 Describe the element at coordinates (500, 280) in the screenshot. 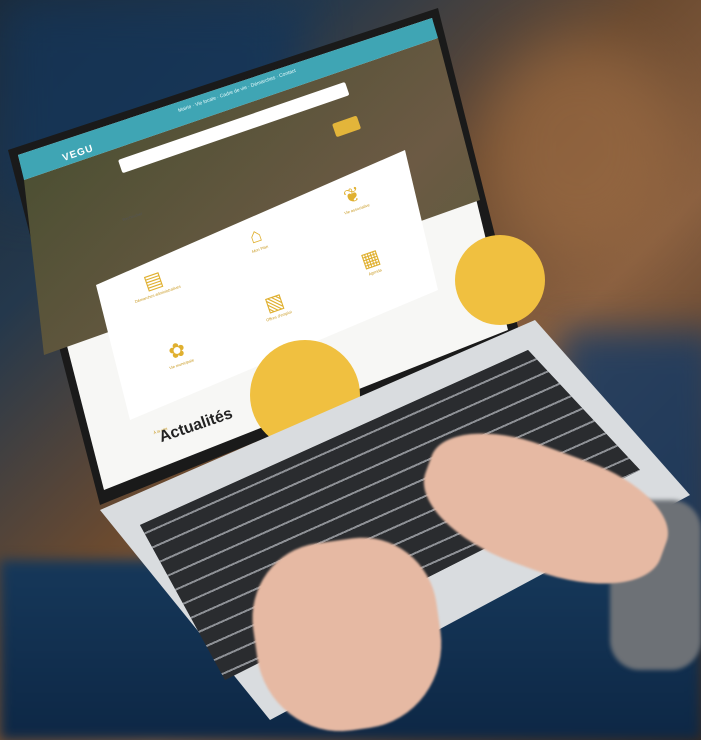

I see `gold-circle-decoration` at that location.